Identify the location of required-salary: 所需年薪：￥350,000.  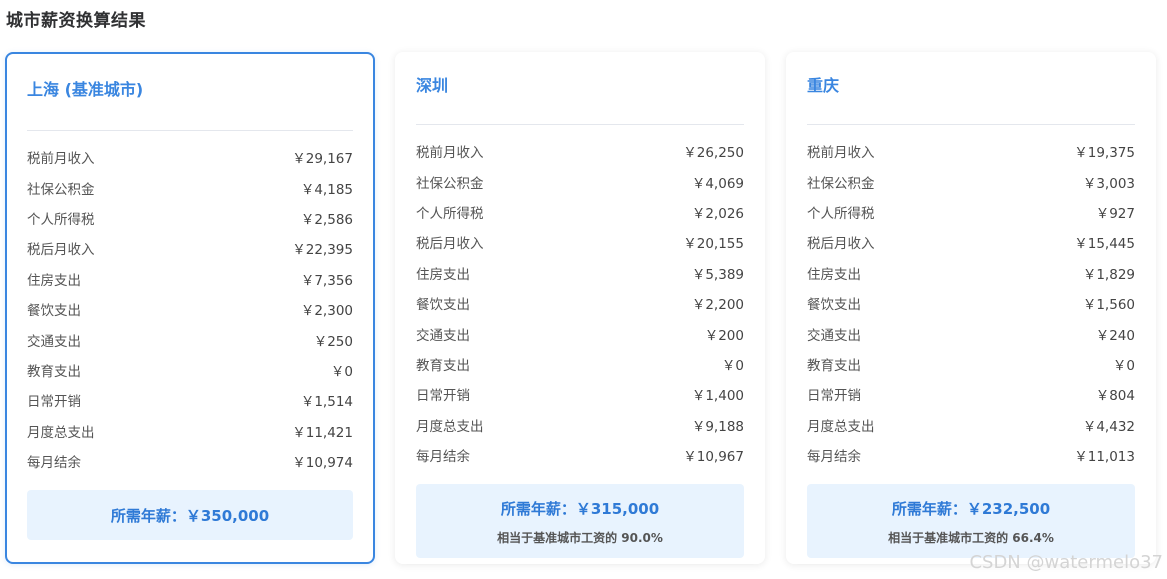
(190, 516).